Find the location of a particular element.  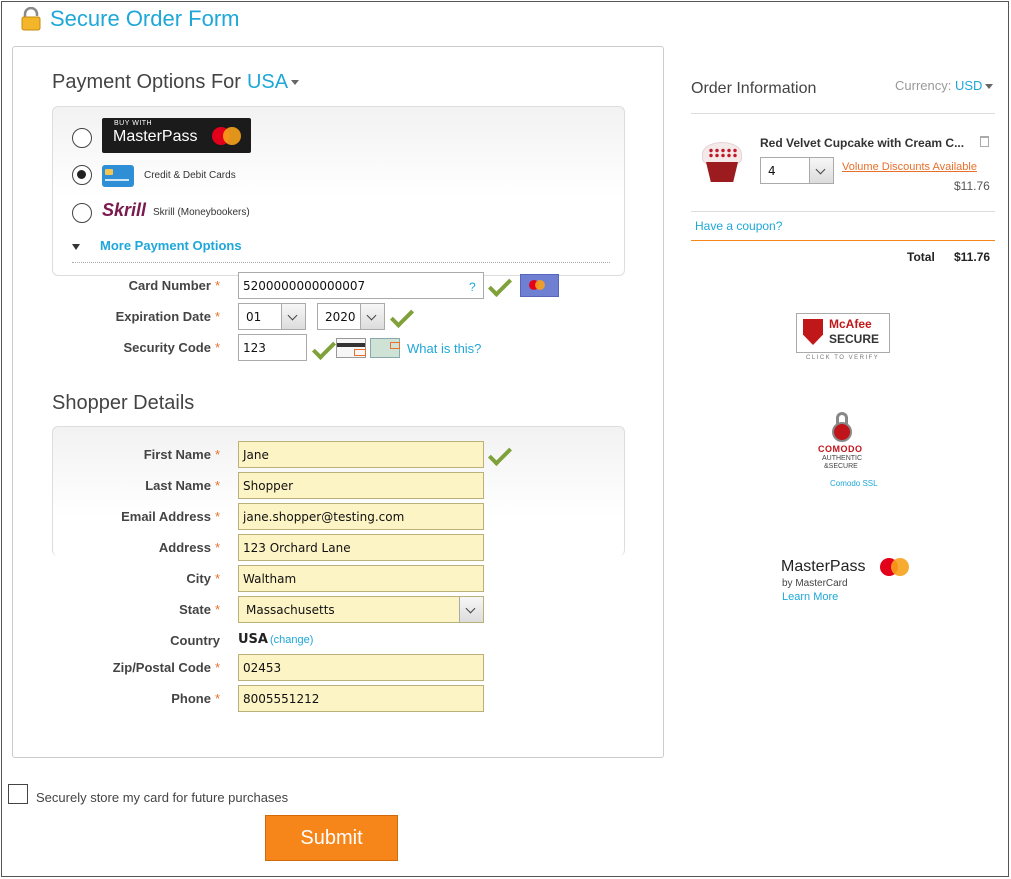

mcafee-secure-badge: McAfee SECURE is located at coordinates (843, 333).